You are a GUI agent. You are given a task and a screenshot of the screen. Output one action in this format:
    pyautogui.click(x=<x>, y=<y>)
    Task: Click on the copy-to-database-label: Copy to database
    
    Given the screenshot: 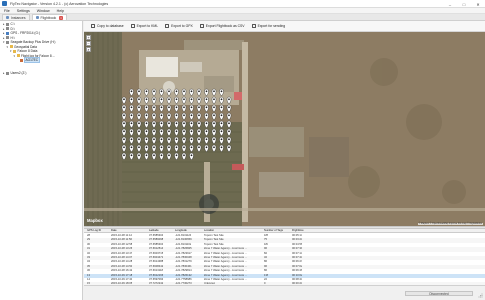 What is the action you would take?
    pyautogui.click(x=110, y=26)
    